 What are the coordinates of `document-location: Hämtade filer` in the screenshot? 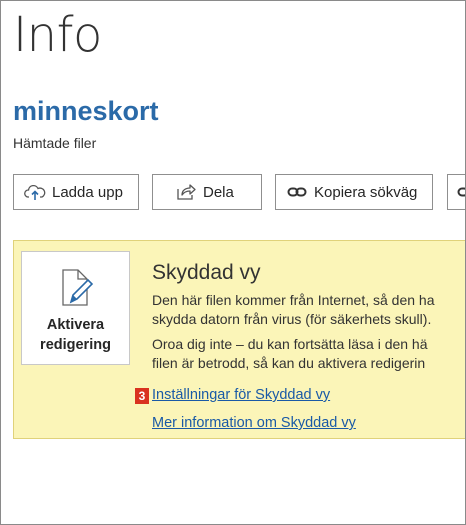 It's located at (55, 143).